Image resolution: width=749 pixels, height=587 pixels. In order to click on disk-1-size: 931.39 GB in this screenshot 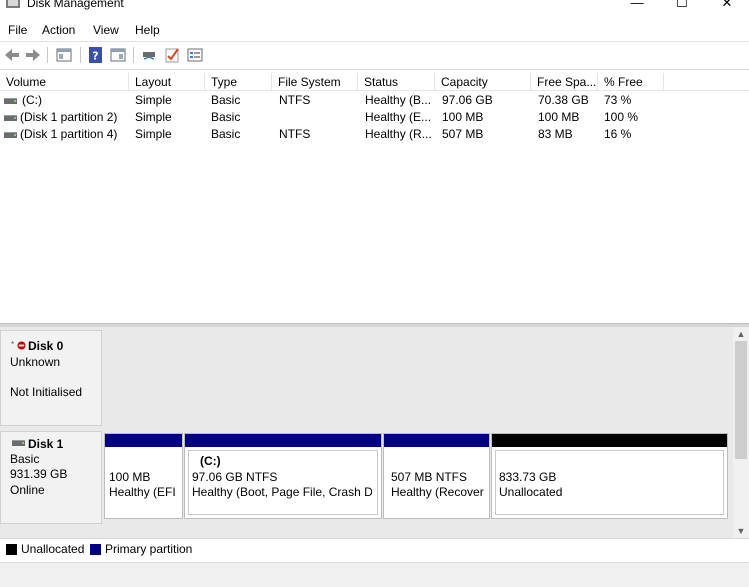, I will do `click(39, 474)`.